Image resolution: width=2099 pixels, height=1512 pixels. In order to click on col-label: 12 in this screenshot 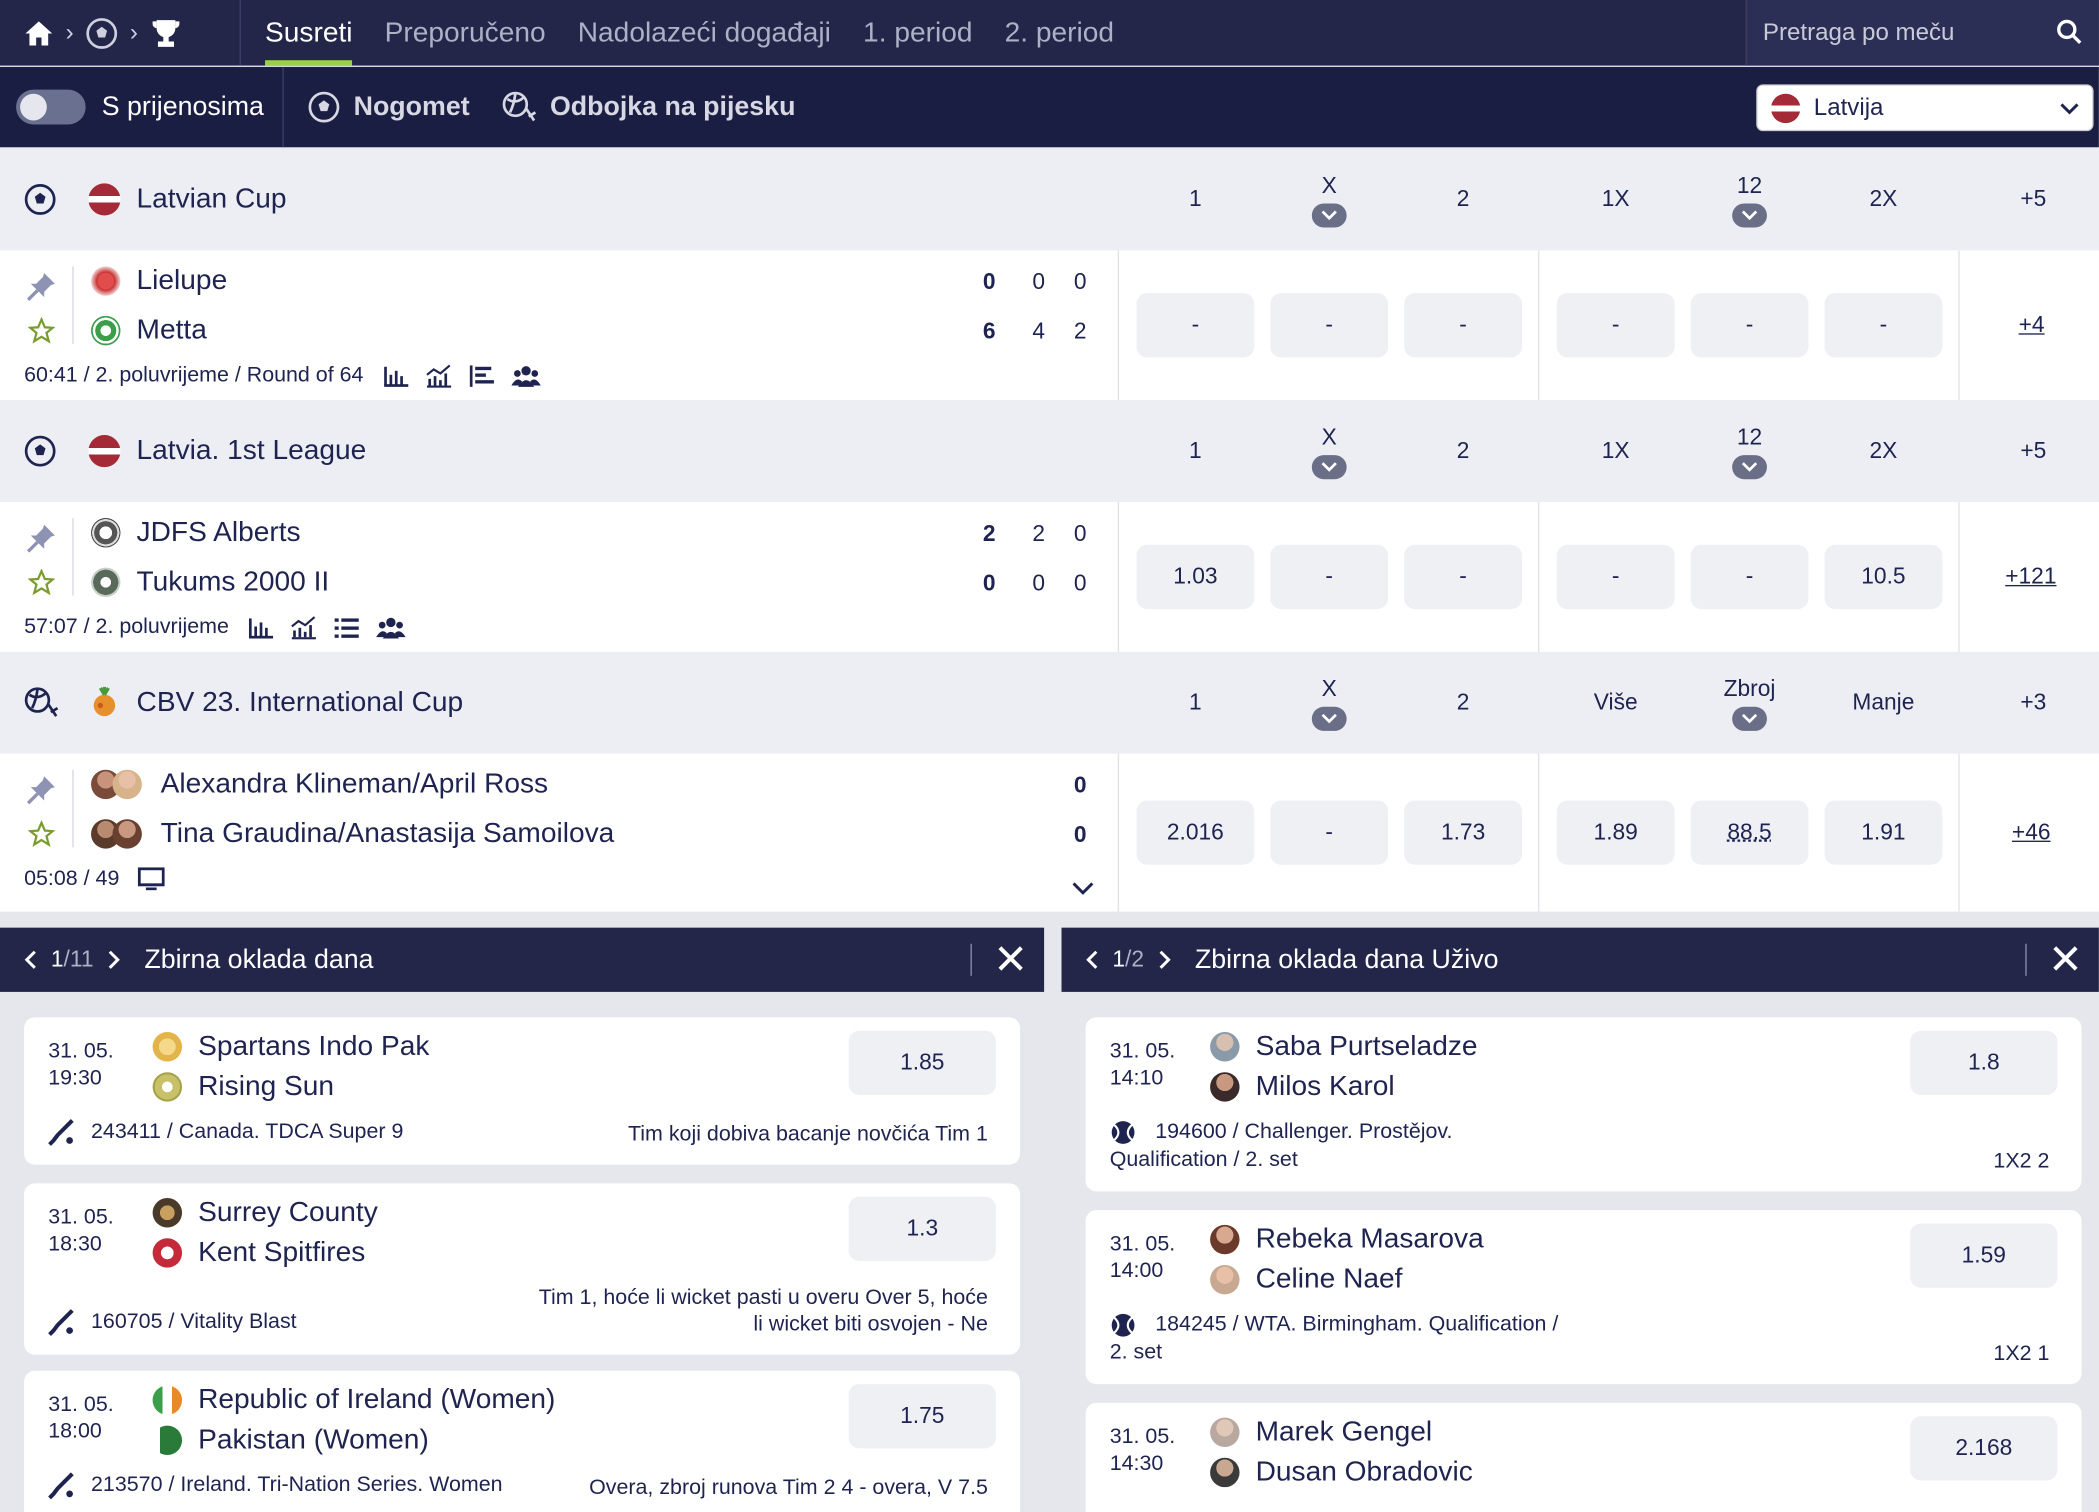, I will do `click(1749, 185)`.